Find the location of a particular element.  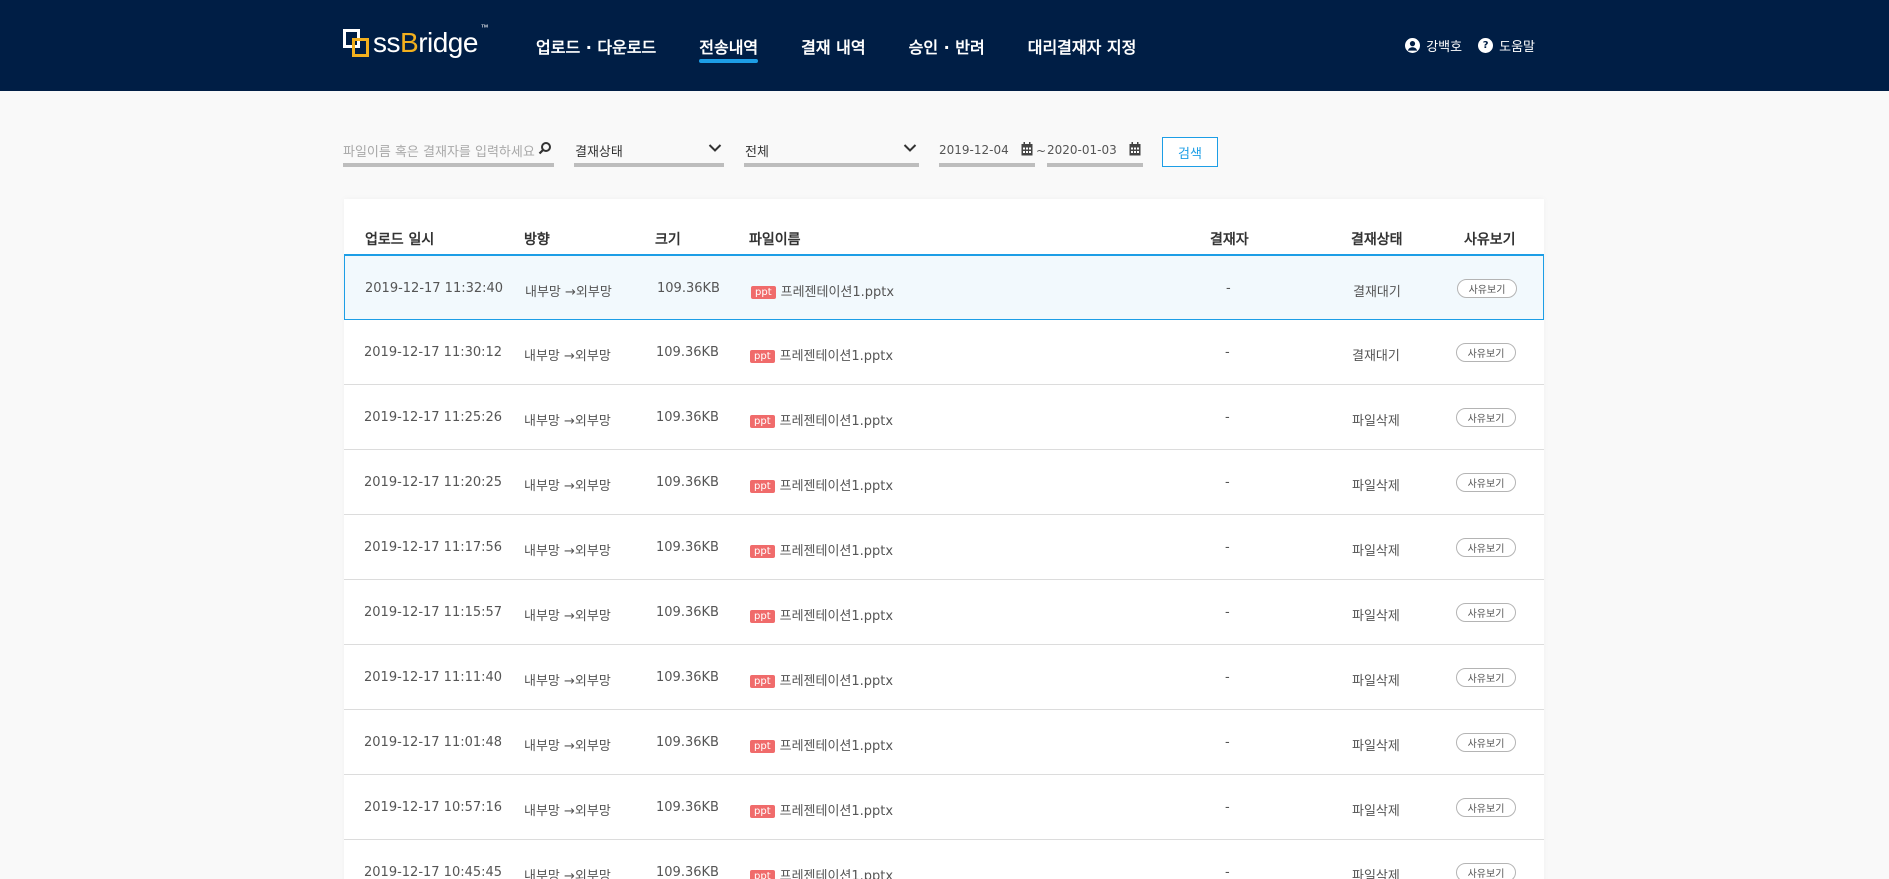

user-menu: 강백호 is located at coordinates (1433, 45).